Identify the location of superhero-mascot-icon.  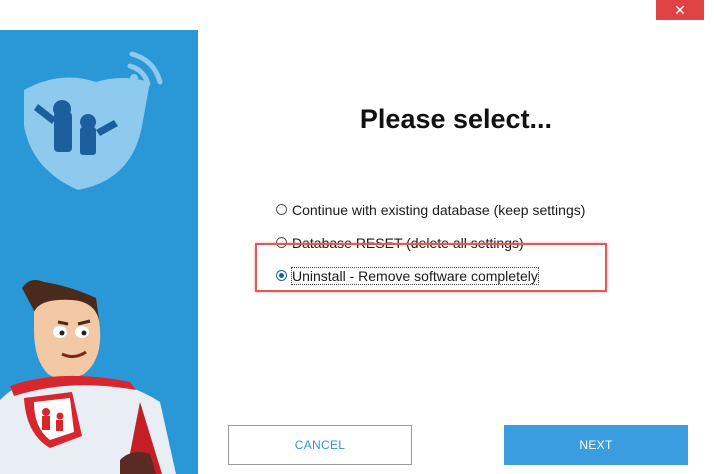
(88, 377).